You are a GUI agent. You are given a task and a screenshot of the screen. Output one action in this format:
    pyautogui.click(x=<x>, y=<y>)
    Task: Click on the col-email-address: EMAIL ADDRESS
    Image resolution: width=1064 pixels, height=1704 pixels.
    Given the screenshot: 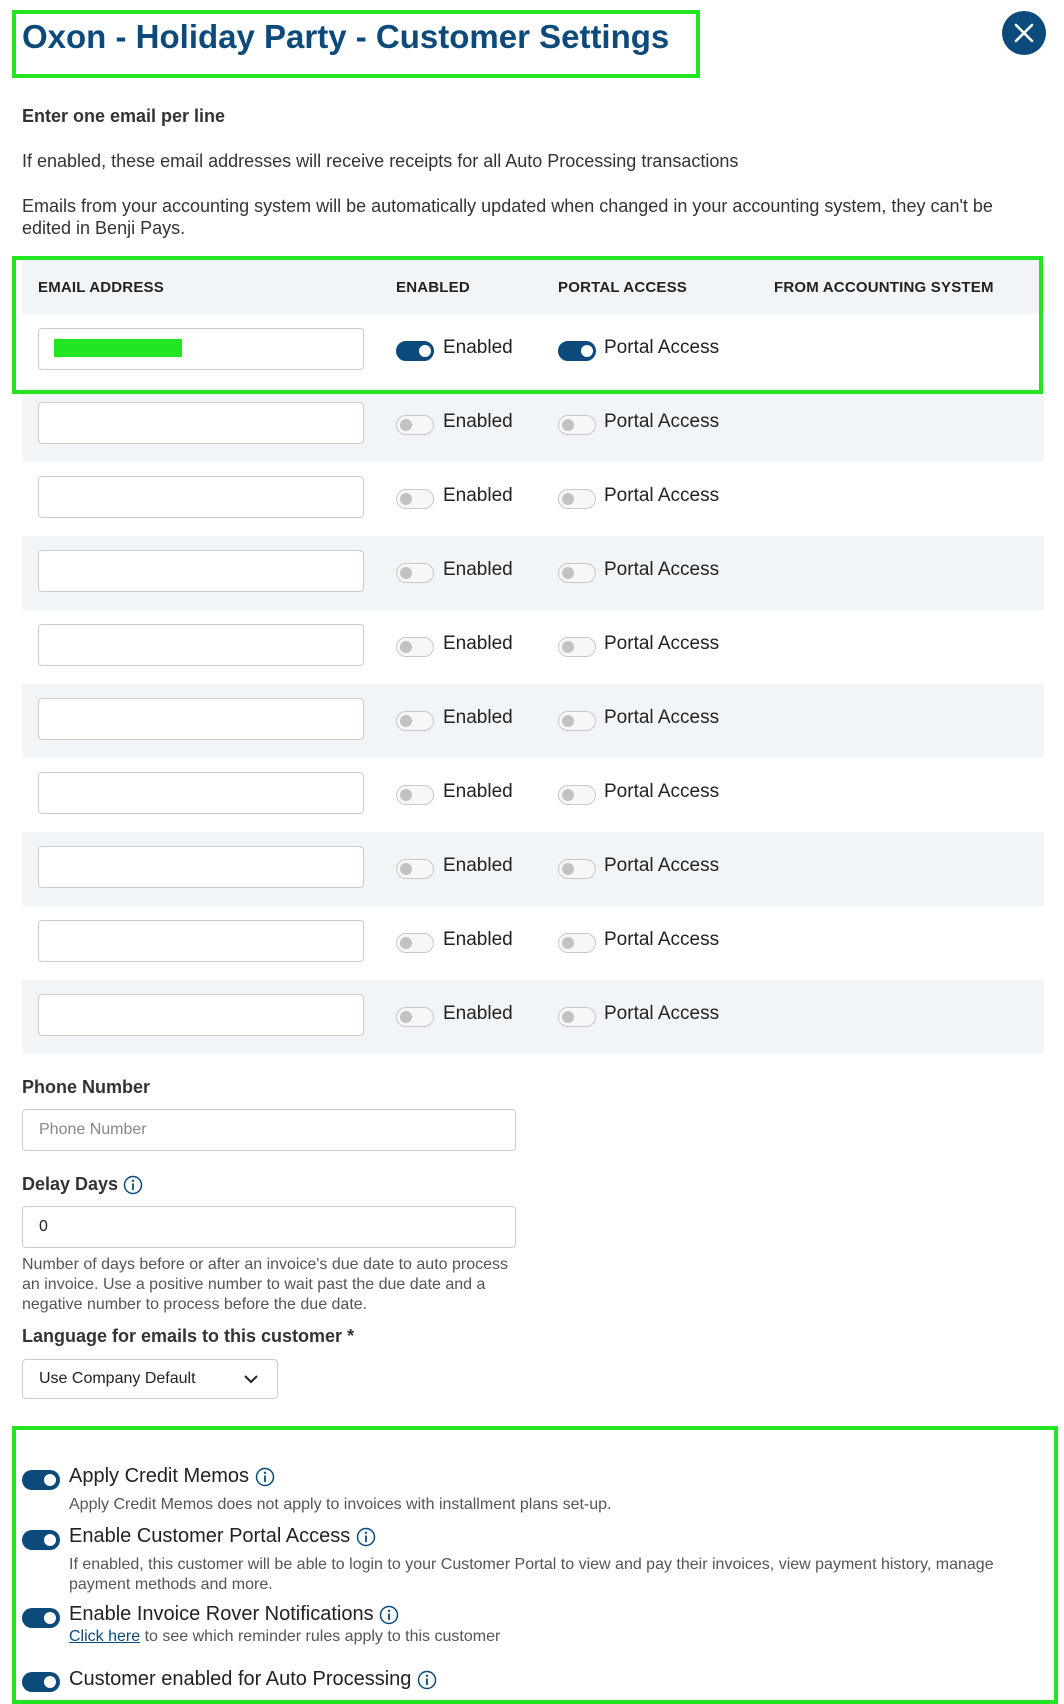 What is the action you would take?
    pyautogui.click(x=101, y=287)
    